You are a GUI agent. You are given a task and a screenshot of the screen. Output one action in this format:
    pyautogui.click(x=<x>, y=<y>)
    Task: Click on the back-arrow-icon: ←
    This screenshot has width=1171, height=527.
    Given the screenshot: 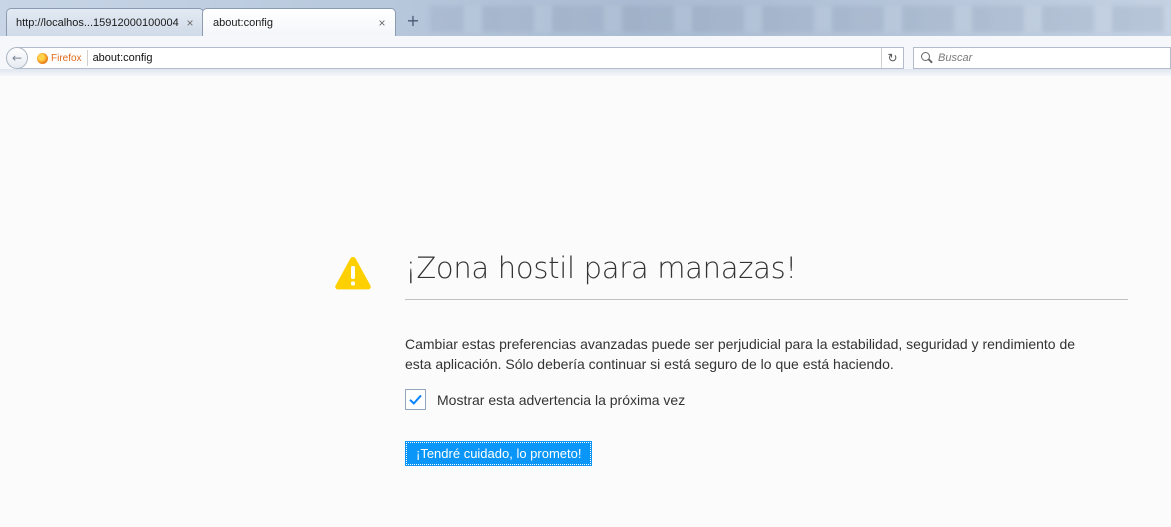 What is the action you would take?
    pyautogui.click(x=17, y=58)
    